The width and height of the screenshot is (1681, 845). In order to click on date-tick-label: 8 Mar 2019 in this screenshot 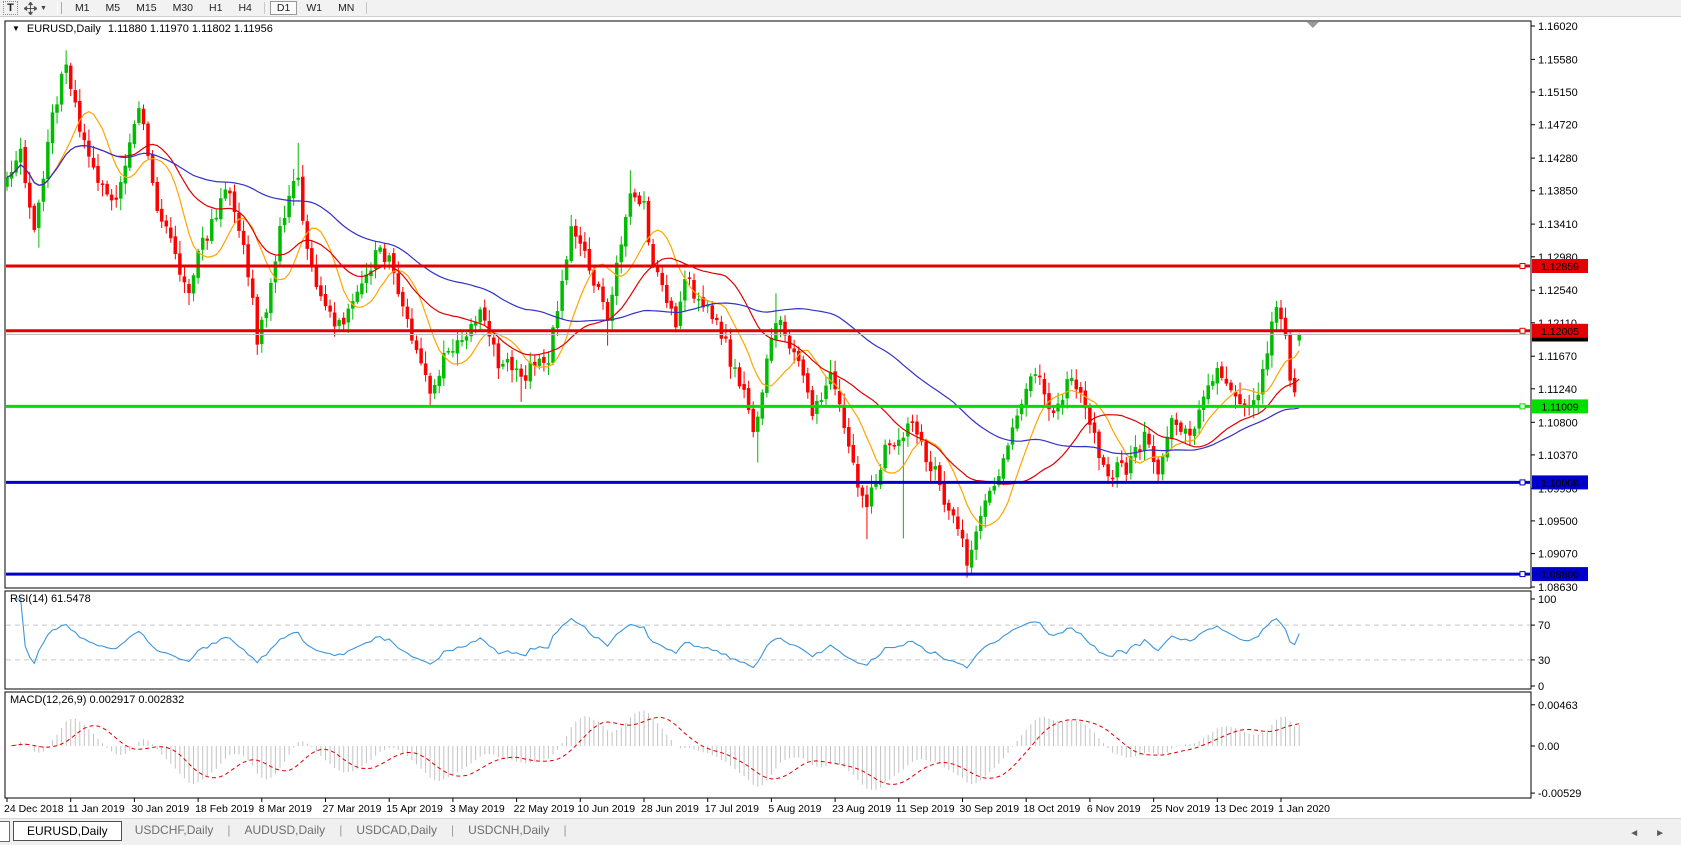, I will do `click(285, 809)`.